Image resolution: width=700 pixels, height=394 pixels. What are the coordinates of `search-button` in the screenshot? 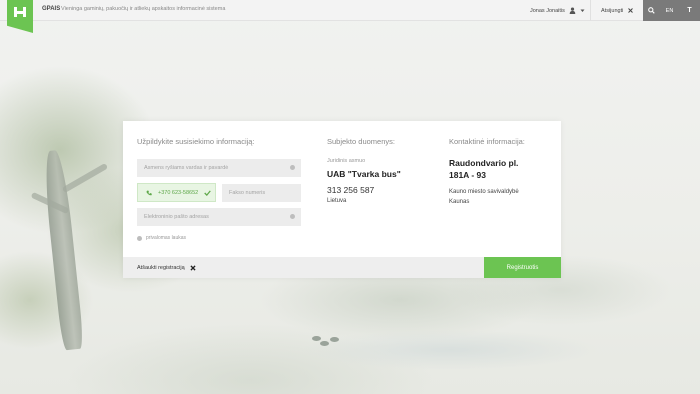 It's located at (651, 10).